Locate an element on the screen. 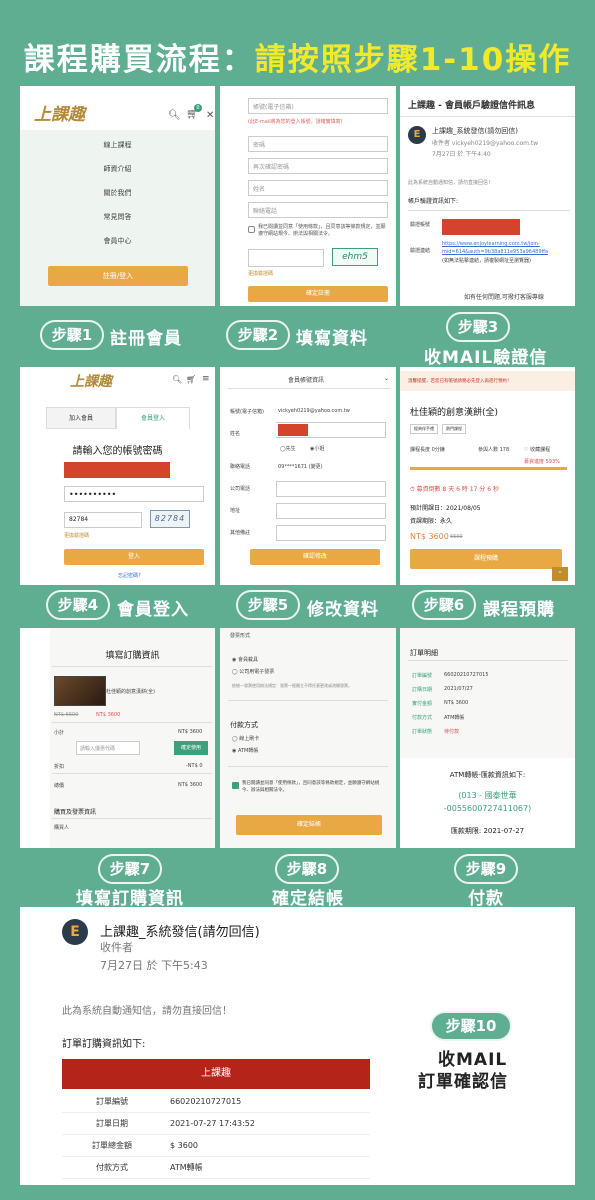 The height and width of the screenshot is (1200, 595). tab-login: 會員登入 is located at coordinates (153, 418).